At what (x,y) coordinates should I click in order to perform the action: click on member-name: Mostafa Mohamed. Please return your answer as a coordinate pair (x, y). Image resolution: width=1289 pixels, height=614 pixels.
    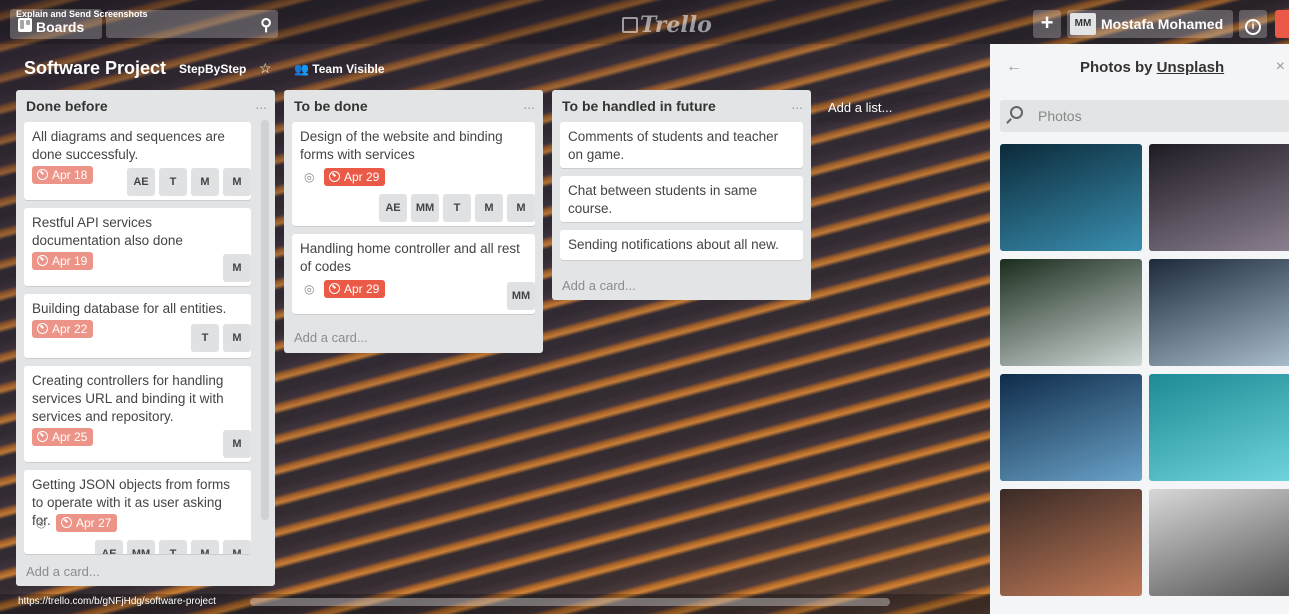
    Looking at the image, I should click on (1162, 24).